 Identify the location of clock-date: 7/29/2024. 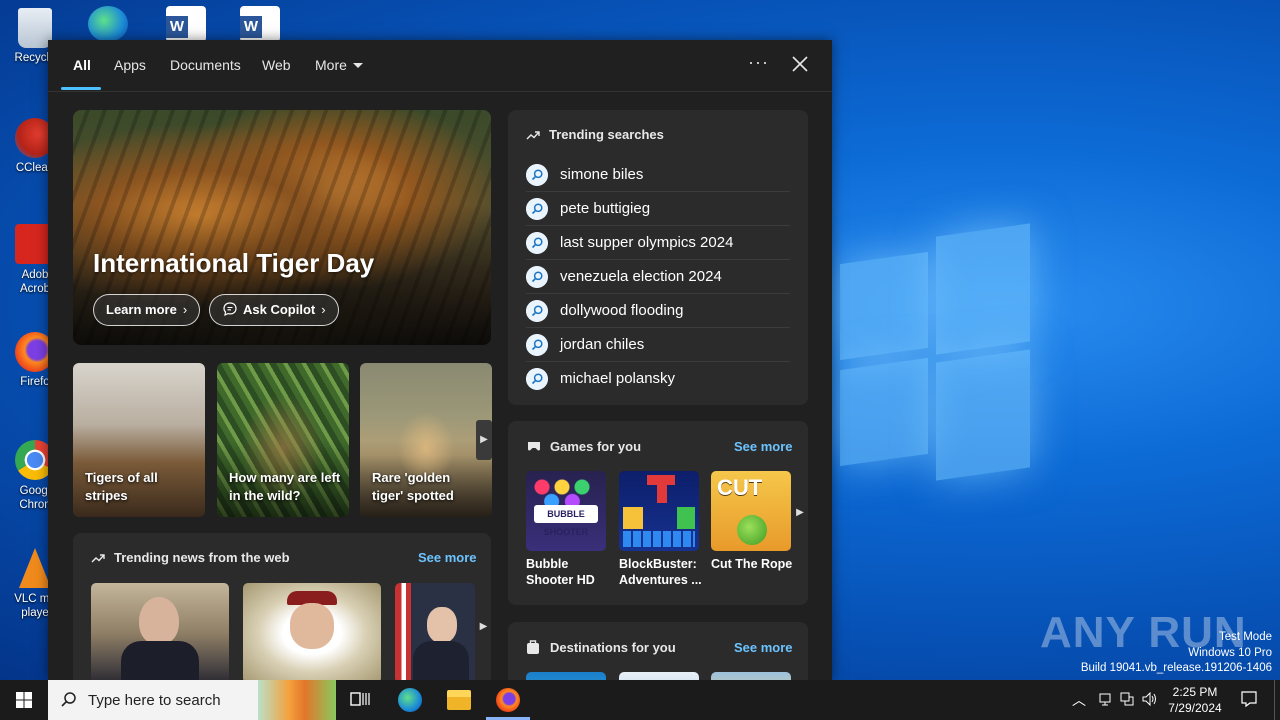
(1195, 708).